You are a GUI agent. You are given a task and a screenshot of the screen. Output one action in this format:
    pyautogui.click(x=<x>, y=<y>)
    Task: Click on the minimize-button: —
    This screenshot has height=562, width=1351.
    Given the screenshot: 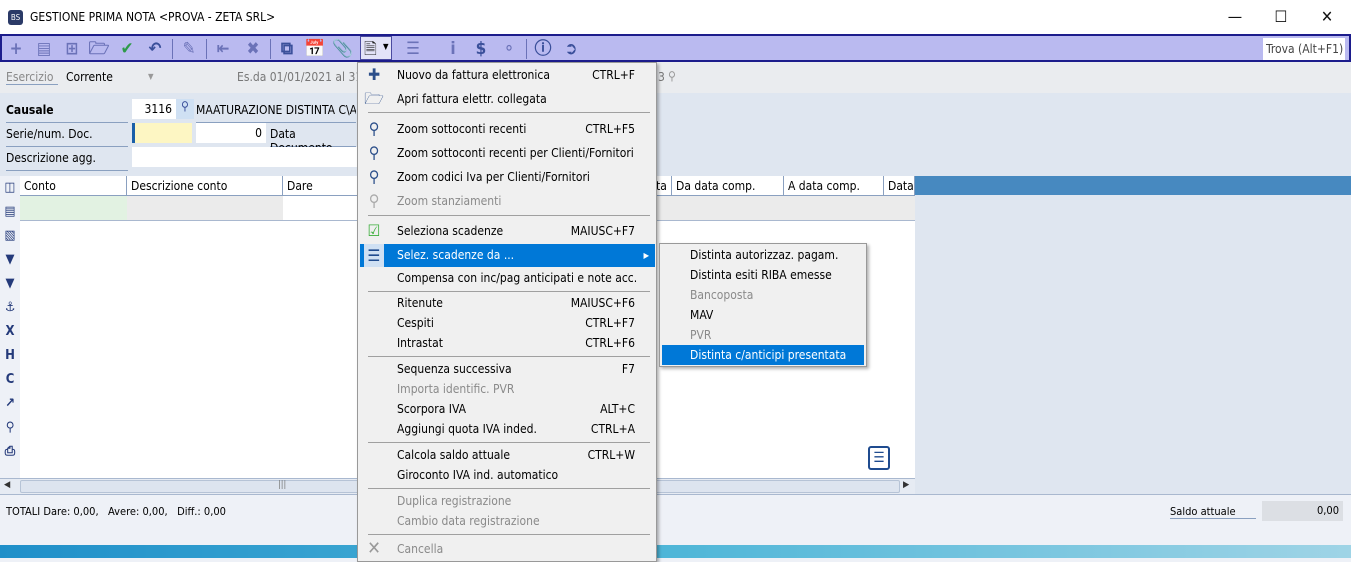 What is the action you would take?
    pyautogui.click(x=1235, y=17)
    